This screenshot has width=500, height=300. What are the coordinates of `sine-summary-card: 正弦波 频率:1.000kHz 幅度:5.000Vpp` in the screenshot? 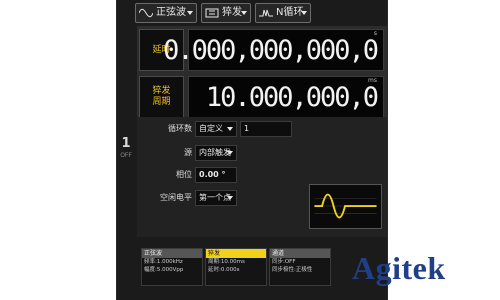 It's located at (172, 267).